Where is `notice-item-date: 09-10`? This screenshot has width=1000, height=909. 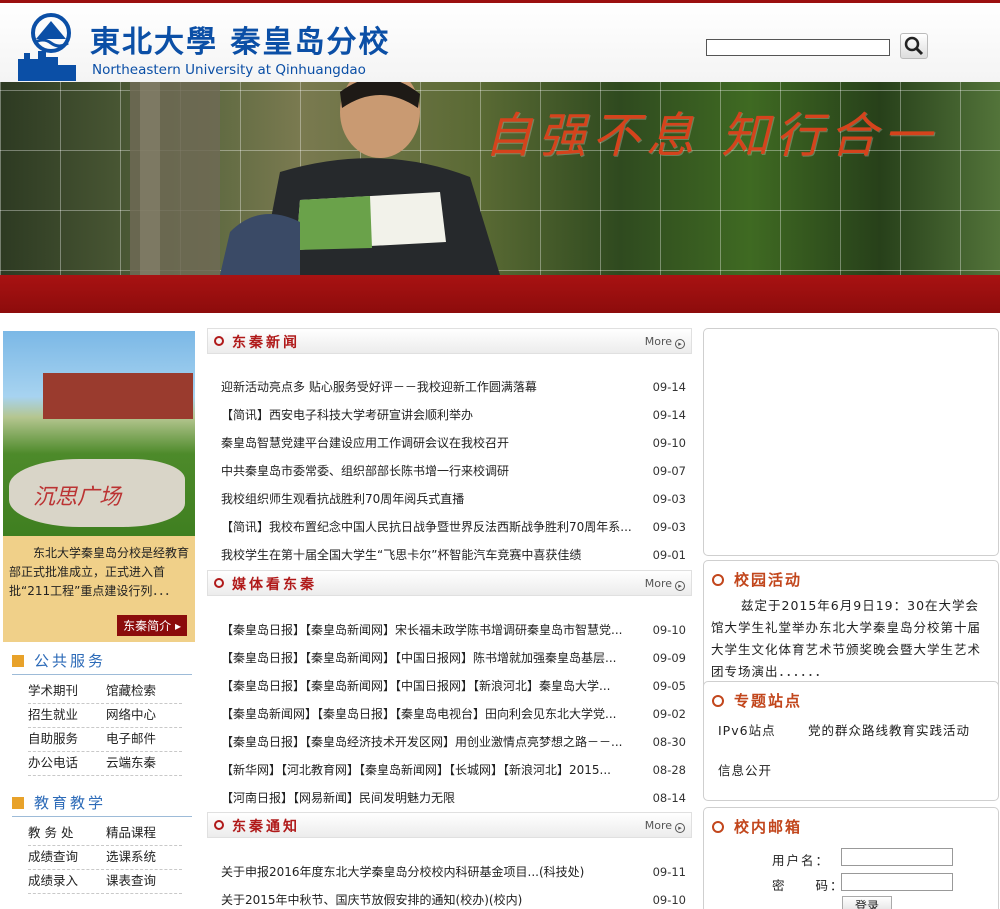
notice-item-date: 09-10 is located at coordinates (669, 900).